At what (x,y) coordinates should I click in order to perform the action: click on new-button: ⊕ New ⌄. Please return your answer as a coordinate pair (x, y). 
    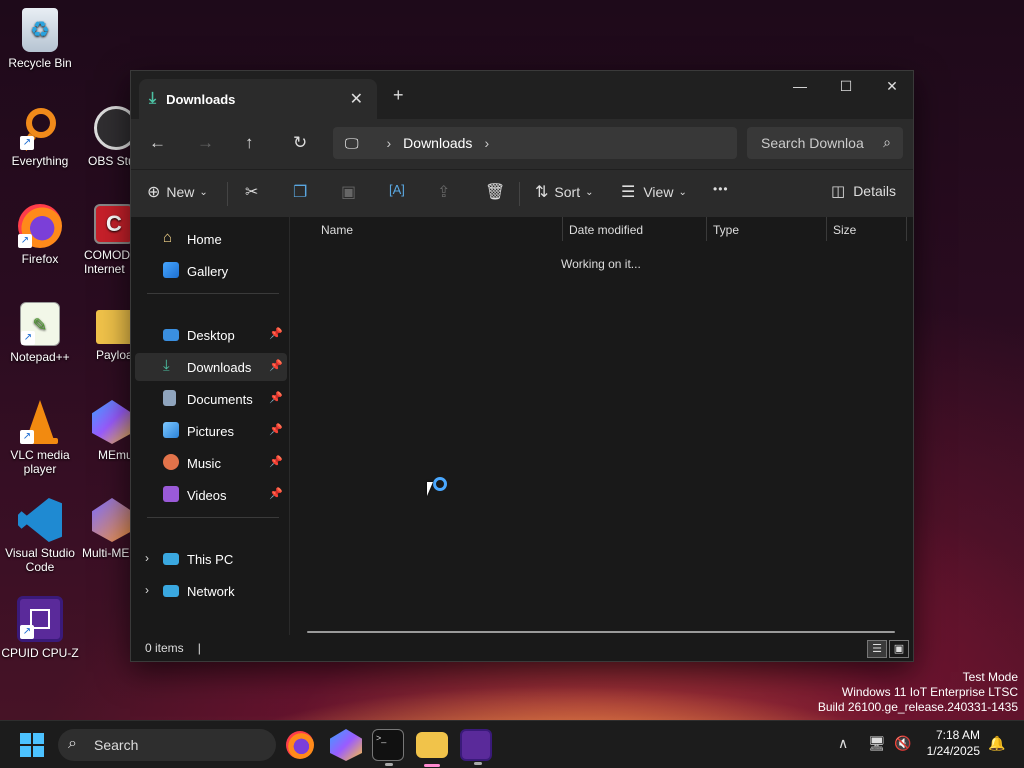
    Looking at the image, I should click on (177, 192).